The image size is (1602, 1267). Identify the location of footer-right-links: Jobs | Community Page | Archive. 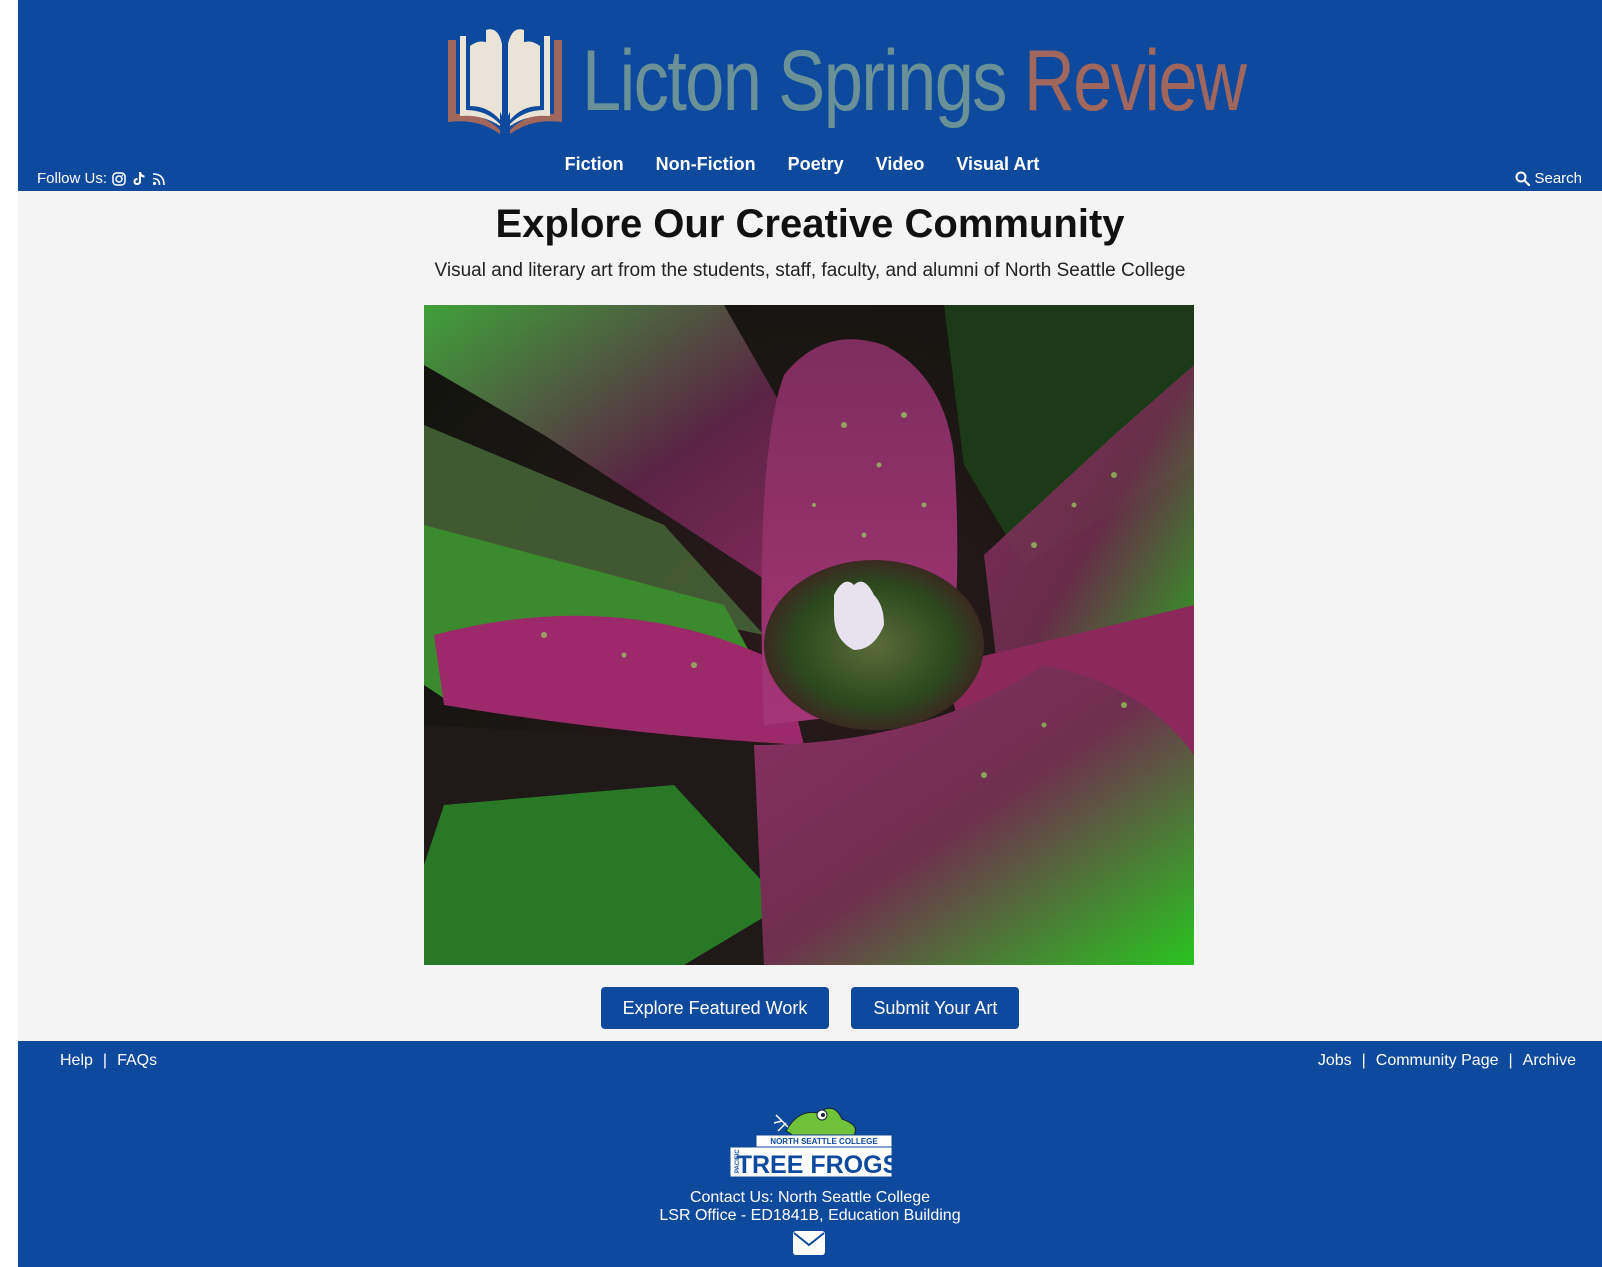
(1447, 1061).